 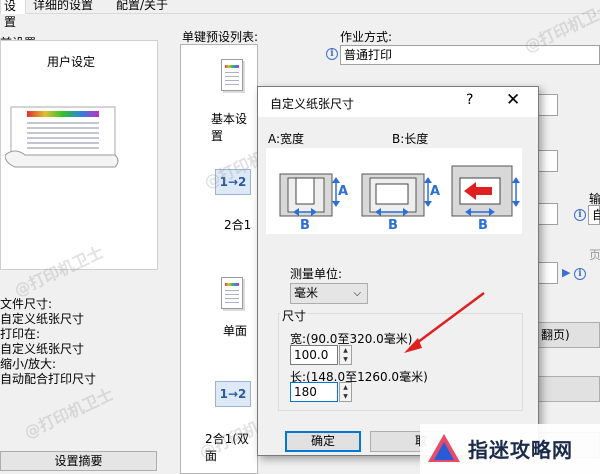 What do you see at coordinates (232, 293) in the screenshot?
I see `single-side-icon` at bounding box center [232, 293].